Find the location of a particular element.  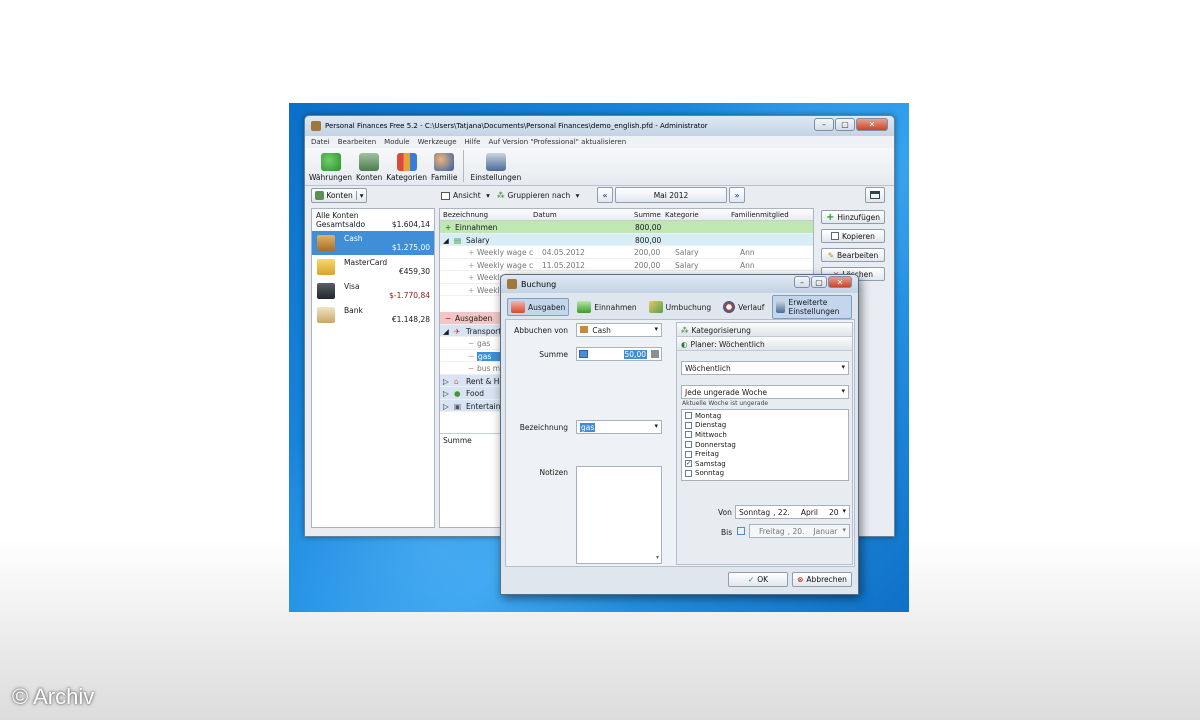

bis-date-picker: Freitag , 20. Januar ▾ is located at coordinates (799, 531).